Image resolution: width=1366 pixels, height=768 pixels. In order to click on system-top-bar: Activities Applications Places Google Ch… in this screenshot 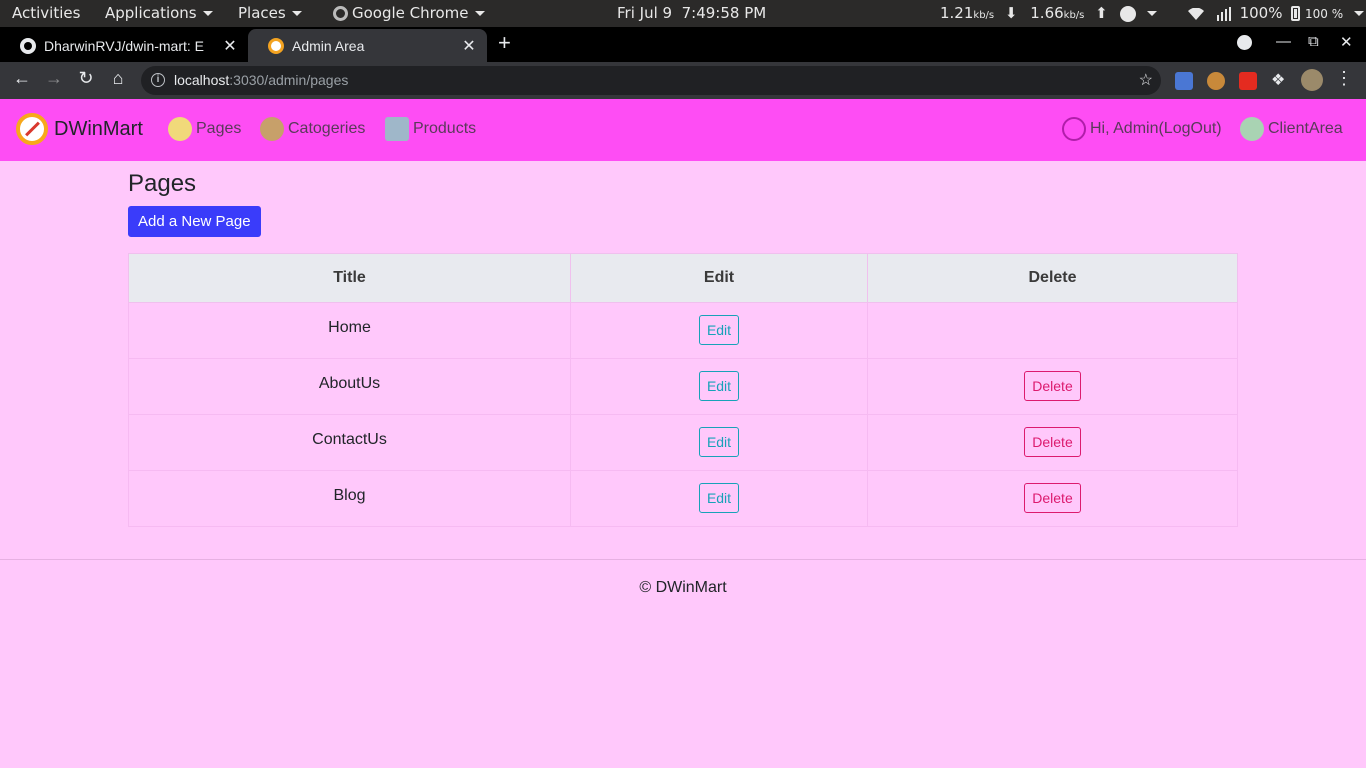, I will do `click(683, 13)`.